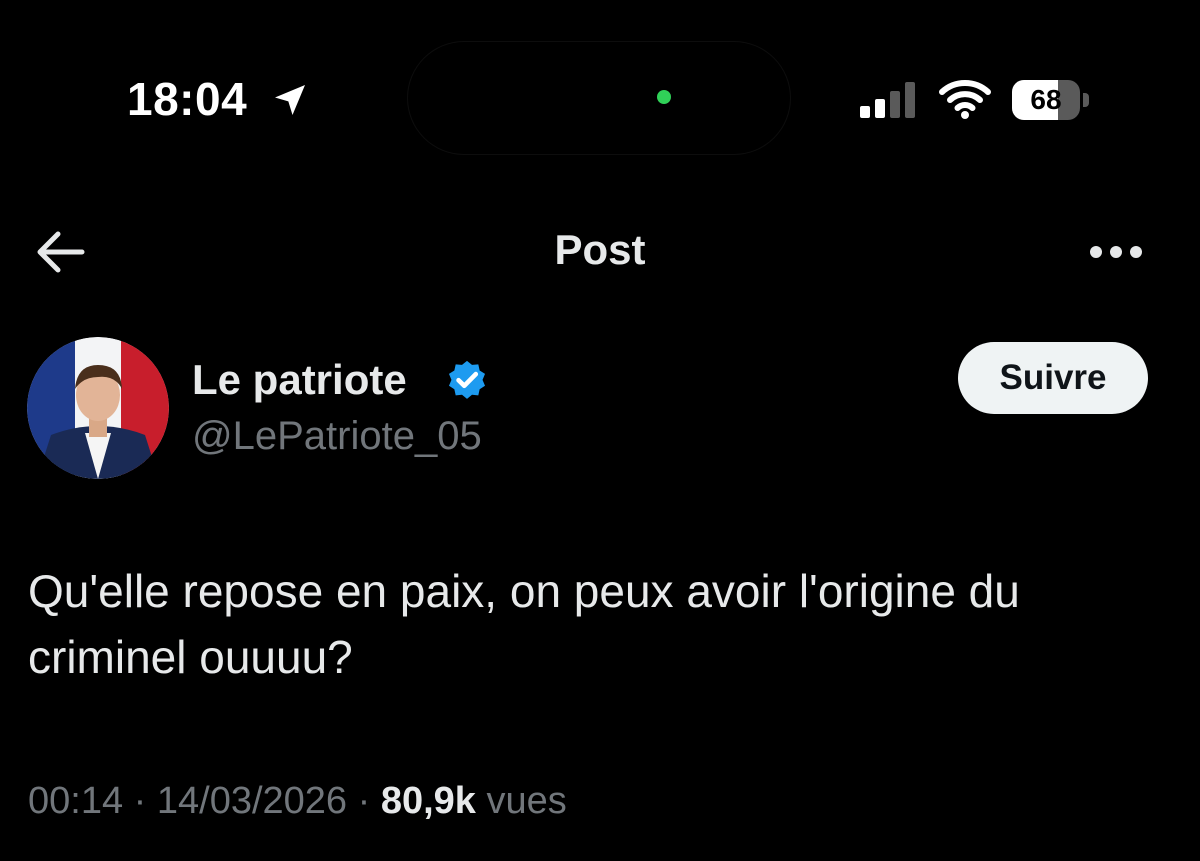 Image resolution: width=1200 pixels, height=861 pixels. Describe the element at coordinates (75, 801) in the screenshot. I see `post-time: 00:14` at that location.